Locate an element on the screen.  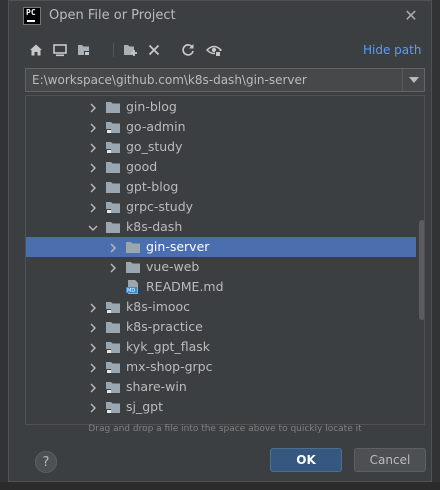
tree-row-label: kyk_gpt_flask is located at coordinates (168, 346).